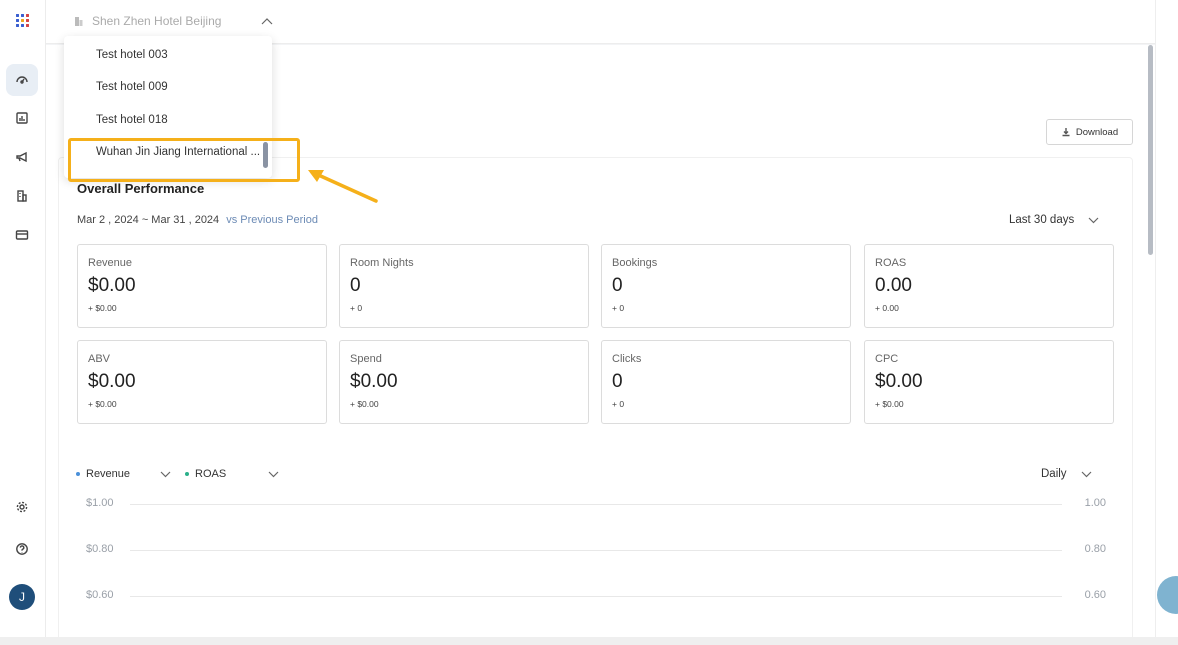  I want to click on help-icon, so click(22, 549).